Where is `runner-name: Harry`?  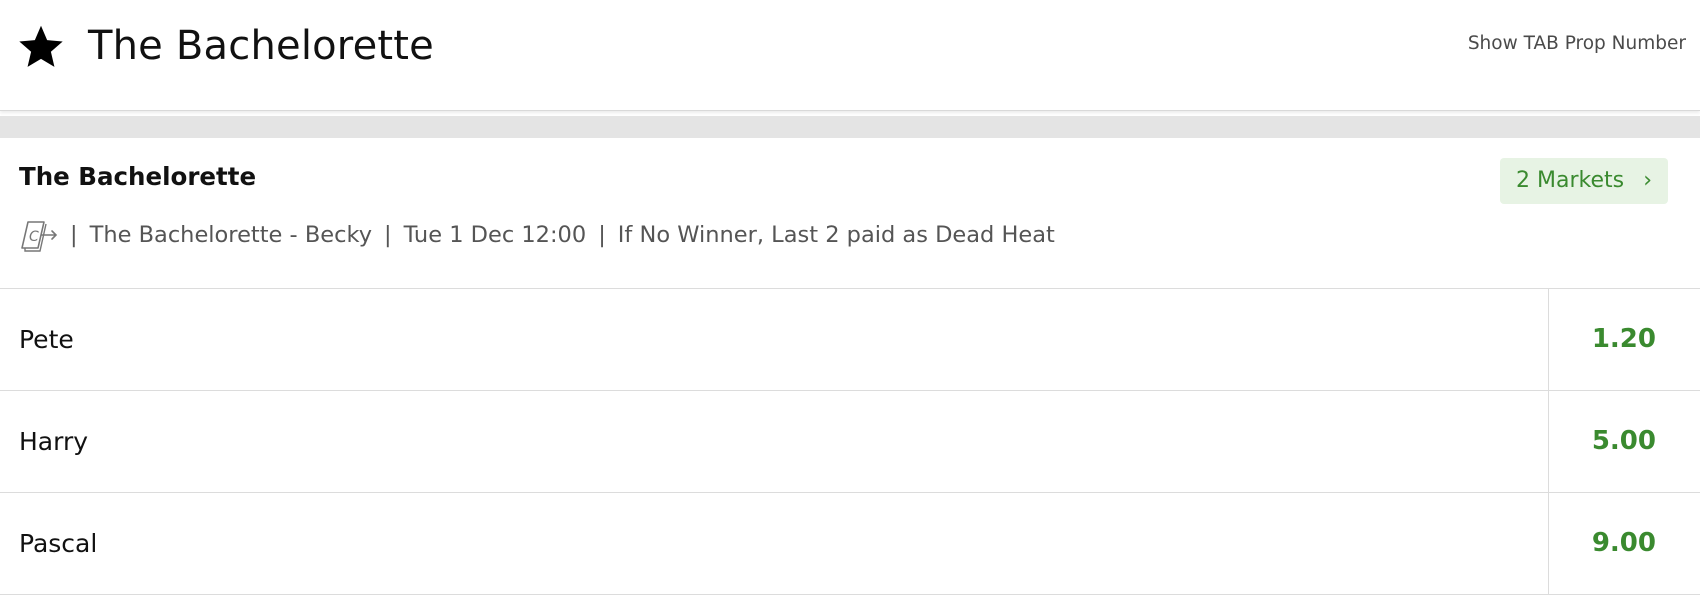
runner-name: Harry is located at coordinates (54, 441).